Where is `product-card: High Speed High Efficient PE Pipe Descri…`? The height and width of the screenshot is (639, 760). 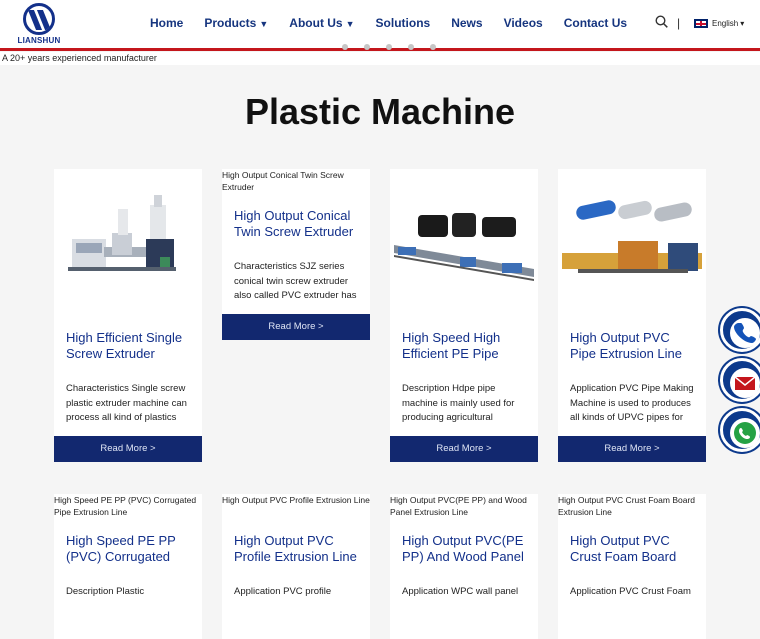
product-card: High Speed High Efficient PE Pipe Descri… is located at coordinates (464, 315).